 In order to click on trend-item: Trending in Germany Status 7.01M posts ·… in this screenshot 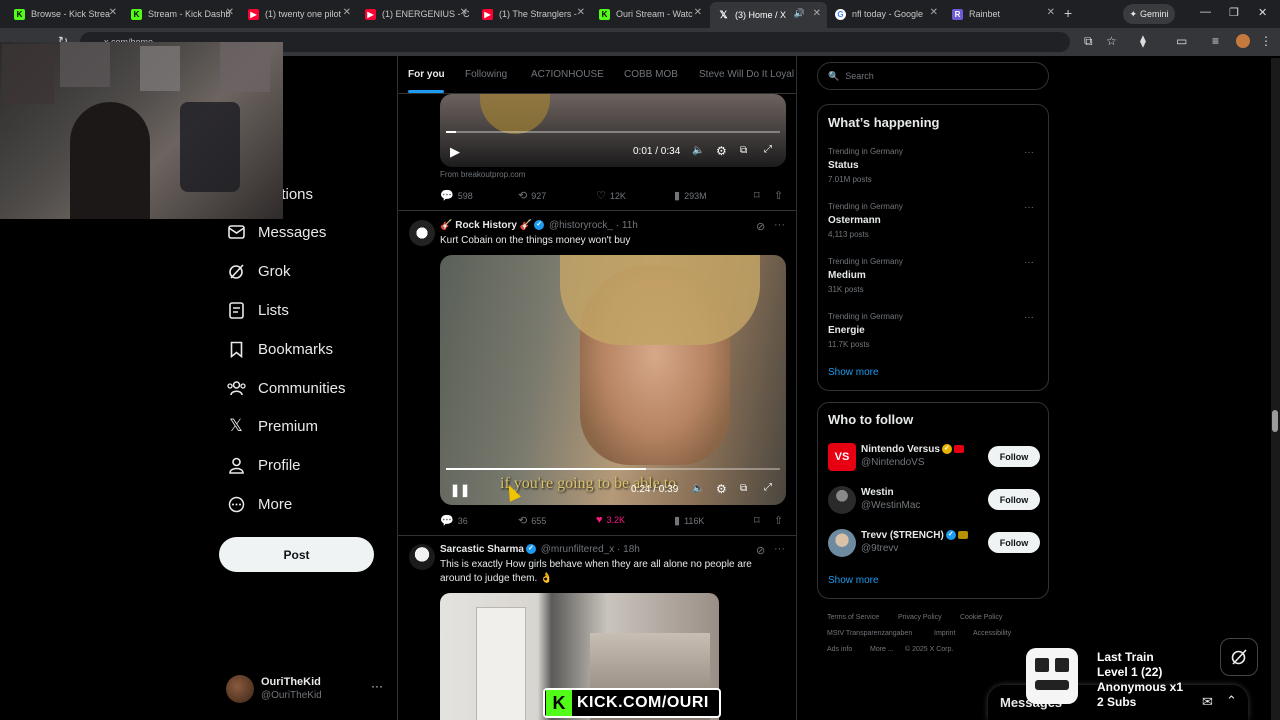, I will do `click(934, 165)`.